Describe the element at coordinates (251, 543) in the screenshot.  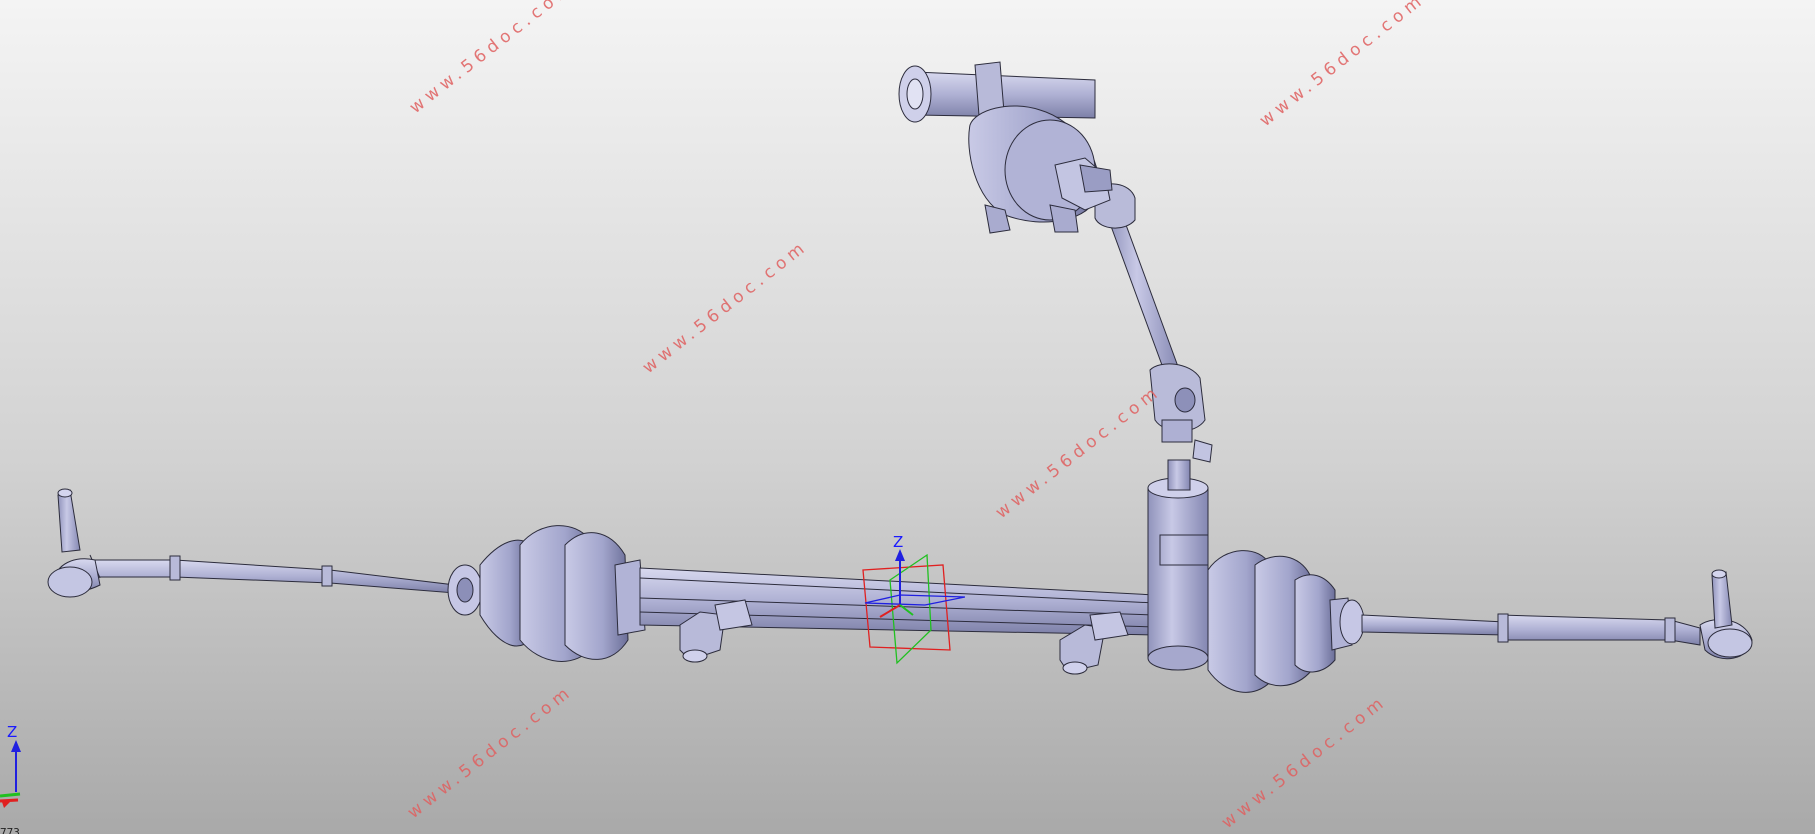
I see `left-tie-rod` at that location.